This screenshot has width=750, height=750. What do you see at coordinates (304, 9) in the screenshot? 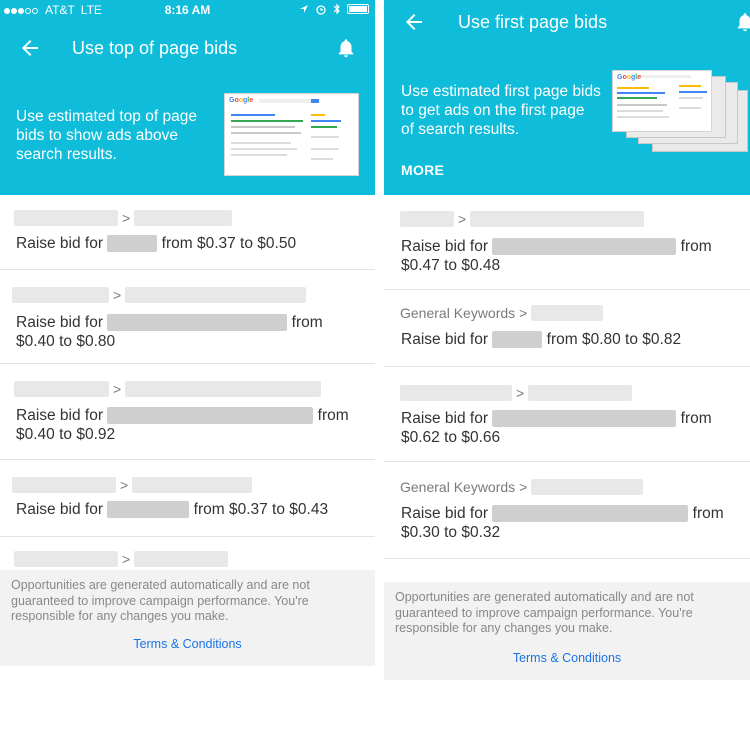
I see `location-arrow-icon` at bounding box center [304, 9].